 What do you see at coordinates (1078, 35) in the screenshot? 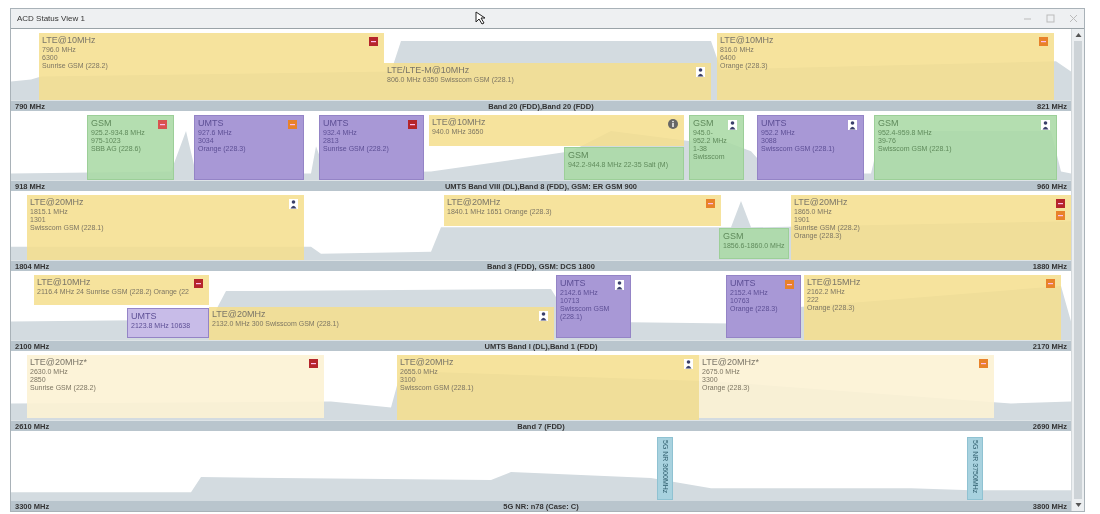
I see `scroll-up-icon` at bounding box center [1078, 35].